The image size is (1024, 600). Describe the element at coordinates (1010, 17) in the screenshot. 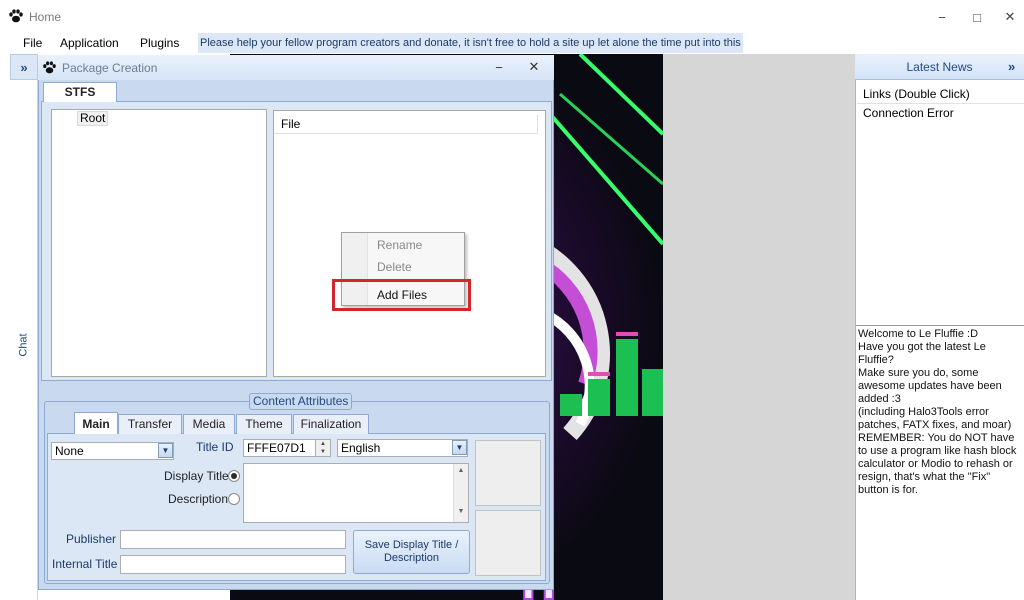

I see `close-button: ✕` at that location.